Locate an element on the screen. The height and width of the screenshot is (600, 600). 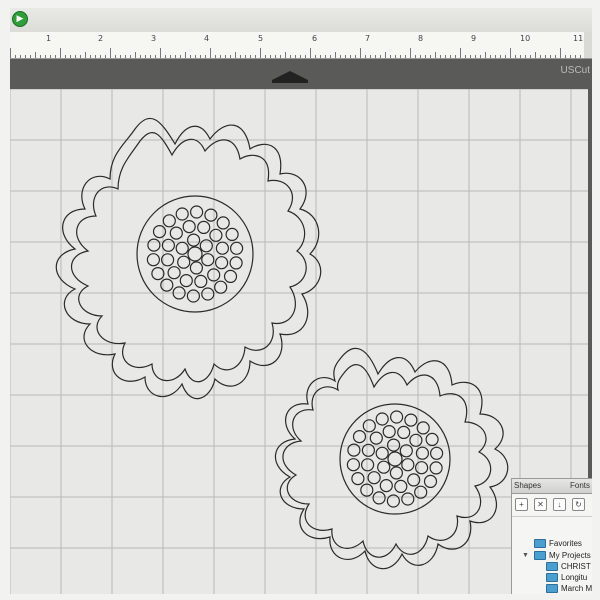
tree-item-favorites: Favorites is located at coordinates (558, 544).